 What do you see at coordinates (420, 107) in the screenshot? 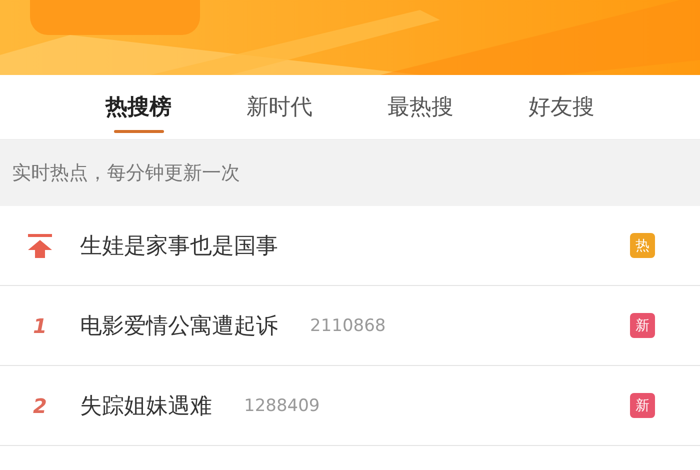
I see `tab: 最热搜` at bounding box center [420, 107].